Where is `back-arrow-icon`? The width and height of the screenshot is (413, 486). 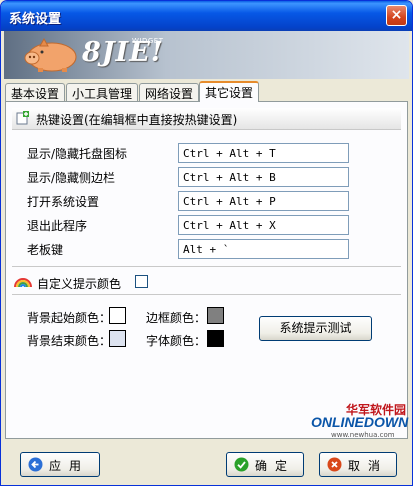
back-arrow-icon is located at coordinates (35, 464).